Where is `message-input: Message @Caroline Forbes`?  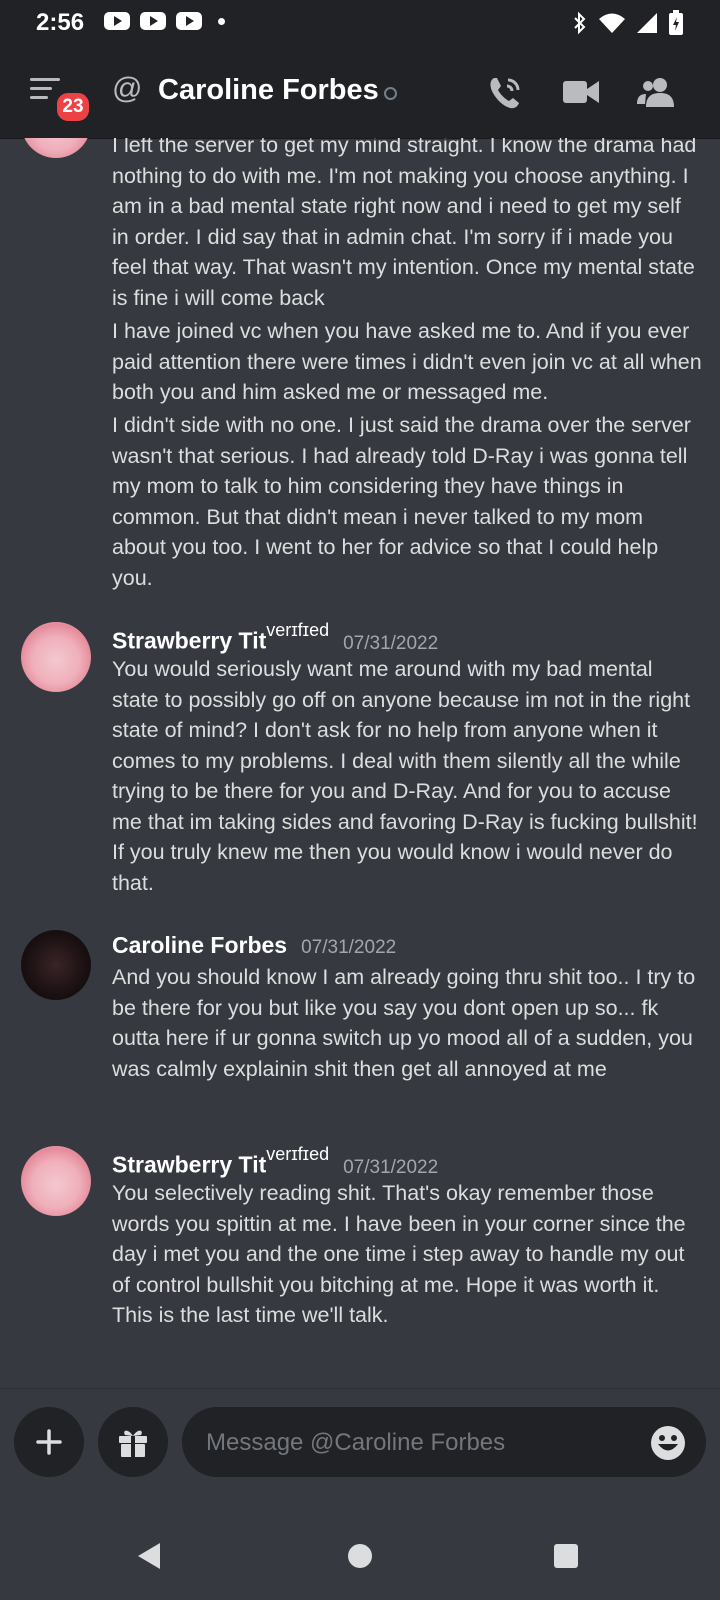 message-input: Message @Caroline Forbes is located at coordinates (444, 1442).